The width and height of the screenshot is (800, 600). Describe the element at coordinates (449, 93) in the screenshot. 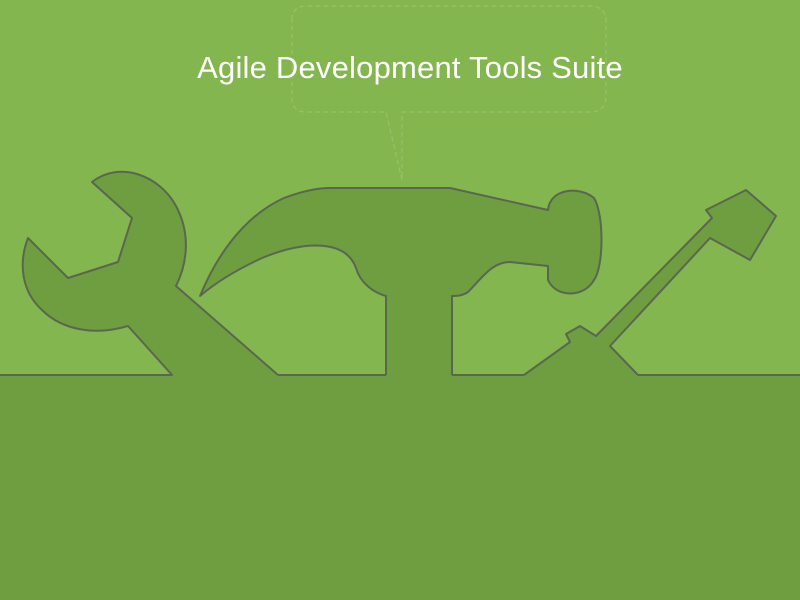

I see `title-bubble-outline` at that location.